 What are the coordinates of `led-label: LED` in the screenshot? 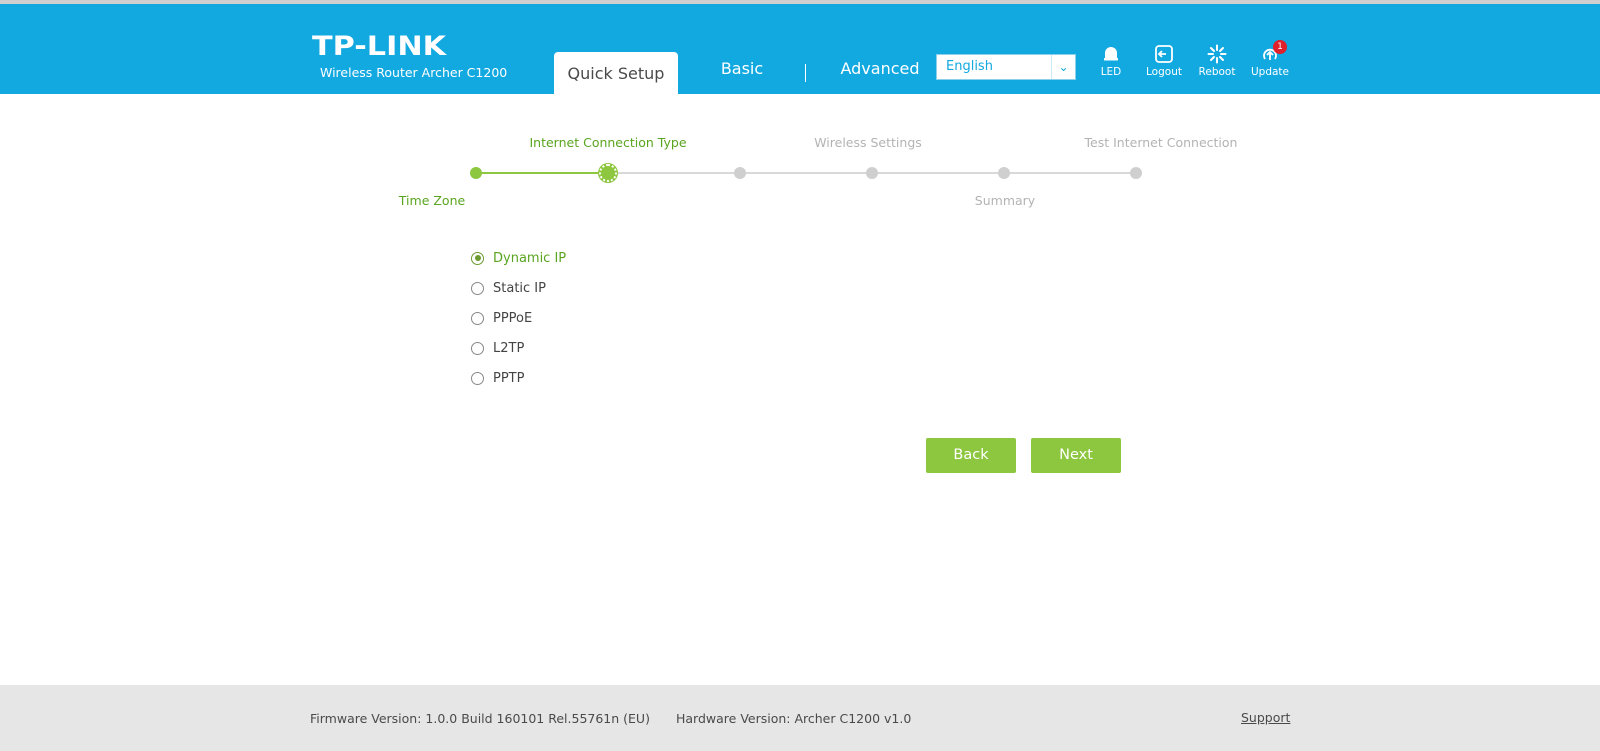 It's located at (1111, 72).